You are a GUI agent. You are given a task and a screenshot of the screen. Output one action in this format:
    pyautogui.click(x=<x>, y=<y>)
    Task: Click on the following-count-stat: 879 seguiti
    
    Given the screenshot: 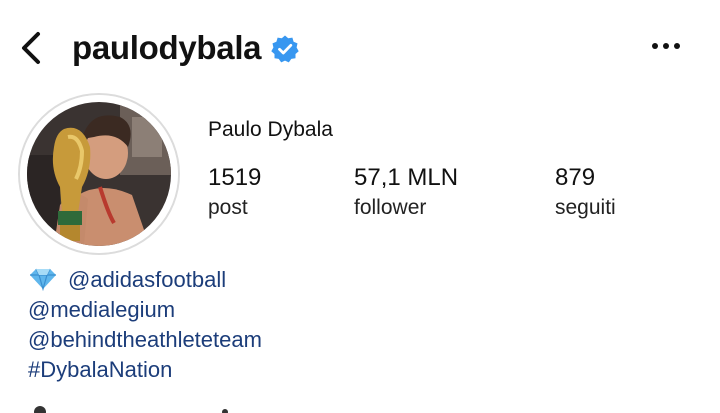 What is the action you would take?
    pyautogui.click(x=585, y=192)
    